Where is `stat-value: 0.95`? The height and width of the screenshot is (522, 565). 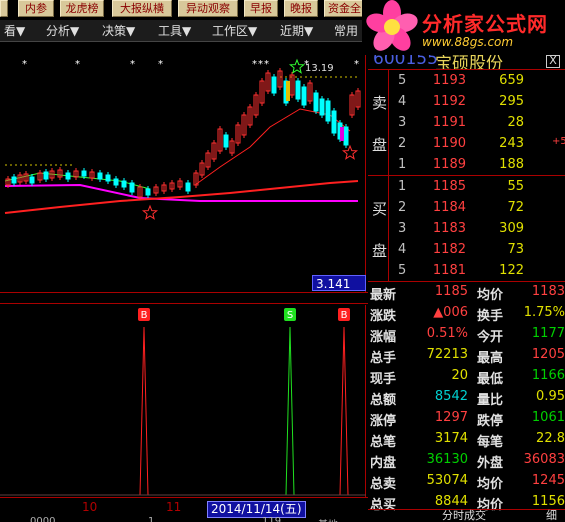 stat-value: 0.95 is located at coordinates (550, 396).